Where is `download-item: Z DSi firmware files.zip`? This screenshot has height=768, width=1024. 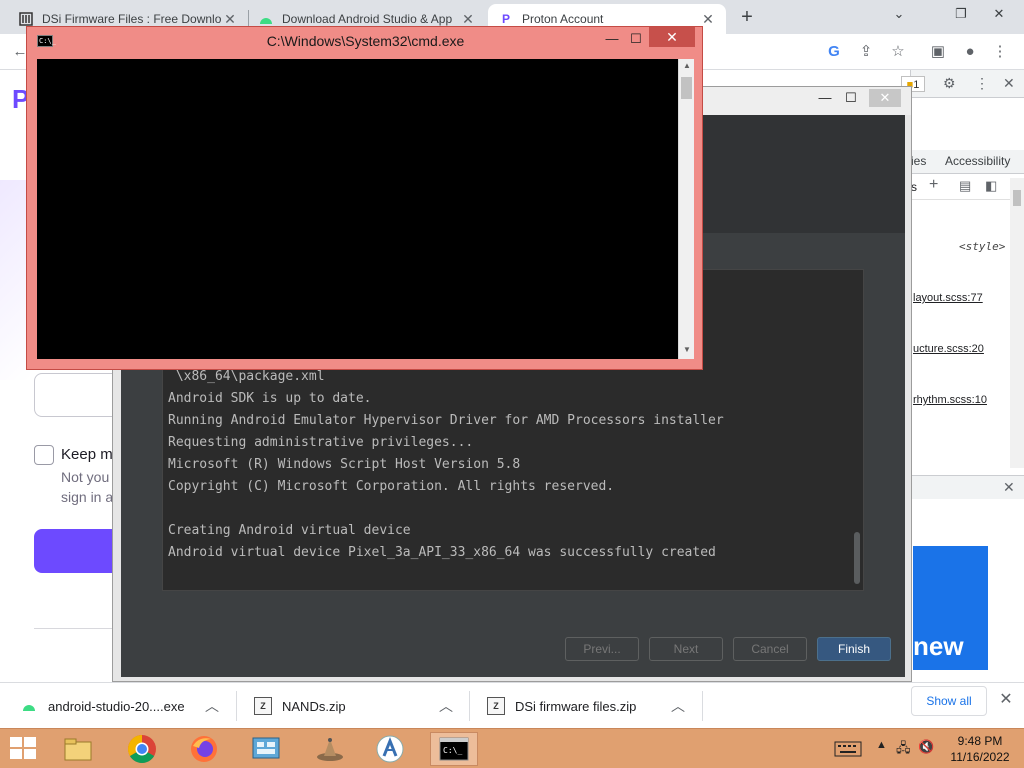
download-item: Z DSi firmware files.zip is located at coordinates (561, 706).